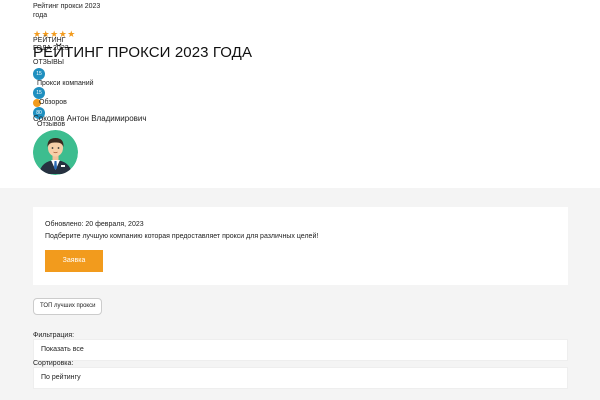 The height and width of the screenshot is (400, 600). I want to click on author-avatar-icon, so click(55, 152).